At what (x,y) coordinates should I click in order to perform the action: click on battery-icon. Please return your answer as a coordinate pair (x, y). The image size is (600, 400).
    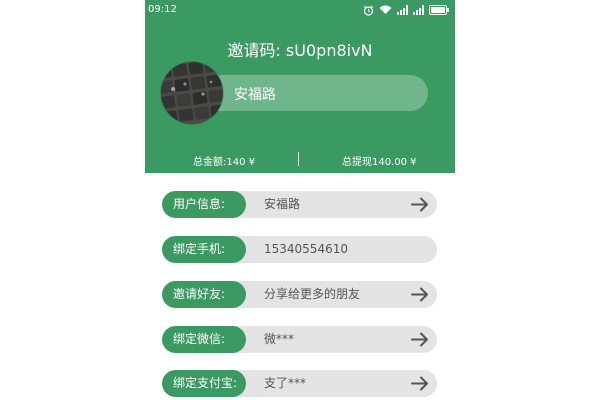
    Looking at the image, I should click on (439, 10).